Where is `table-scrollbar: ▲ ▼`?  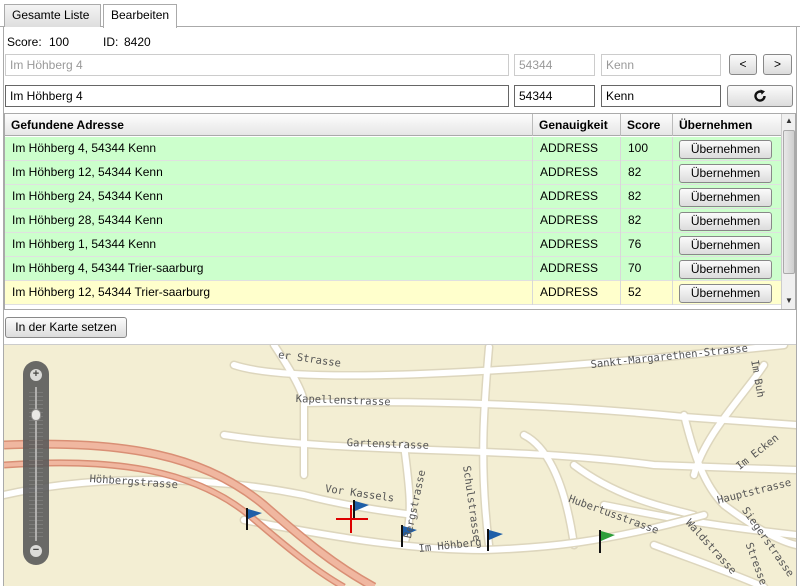
table-scrollbar: ▲ ▼ is located at coordinates (788, 211).